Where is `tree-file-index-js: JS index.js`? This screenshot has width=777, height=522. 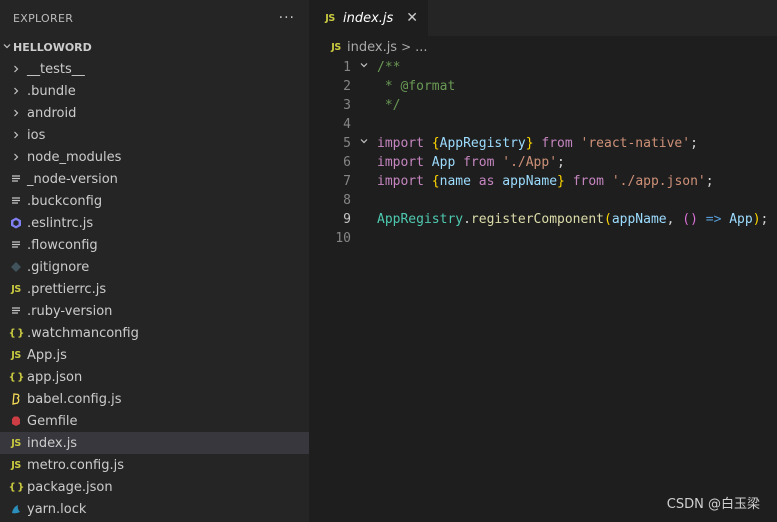
tree-file-index-js: JS index.js is located at coordinates (154, 443).